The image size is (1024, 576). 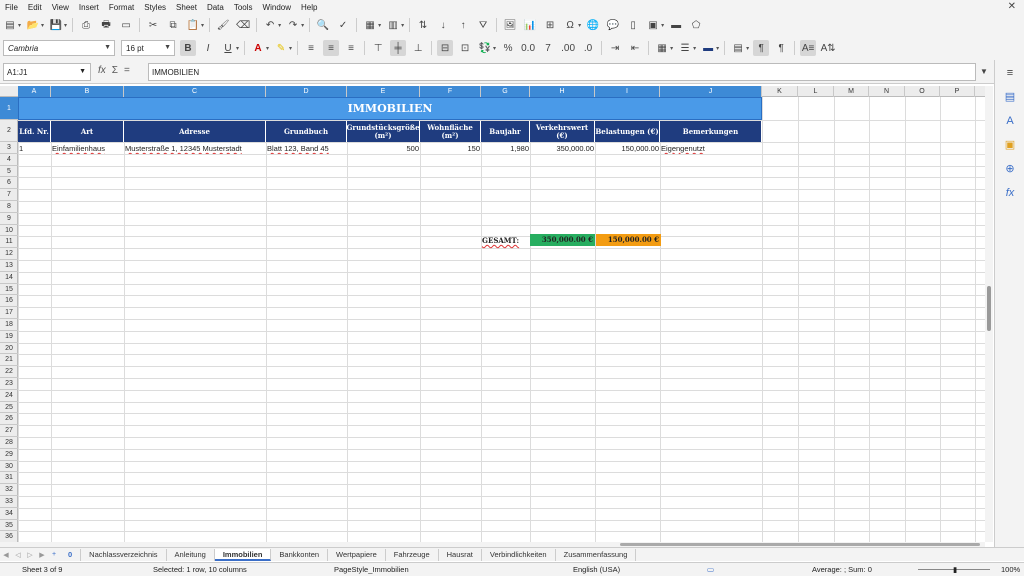 What do you see at coordinates (383, 131) in the screenshot?
I see `header-cell: Grundstücksgröße (m²)` at bounding box center [383, 131].